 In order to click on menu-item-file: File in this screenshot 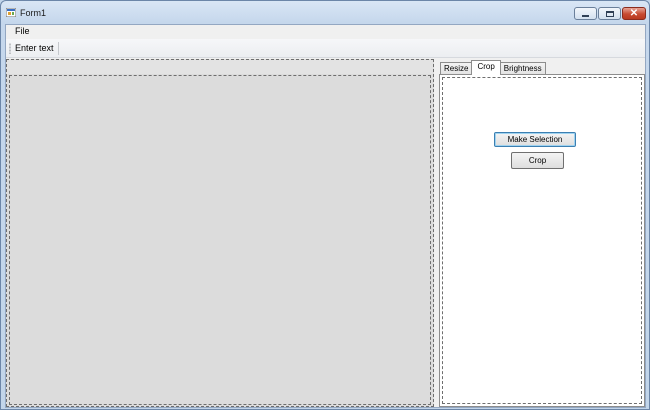, I will do `click(22, 31)`.